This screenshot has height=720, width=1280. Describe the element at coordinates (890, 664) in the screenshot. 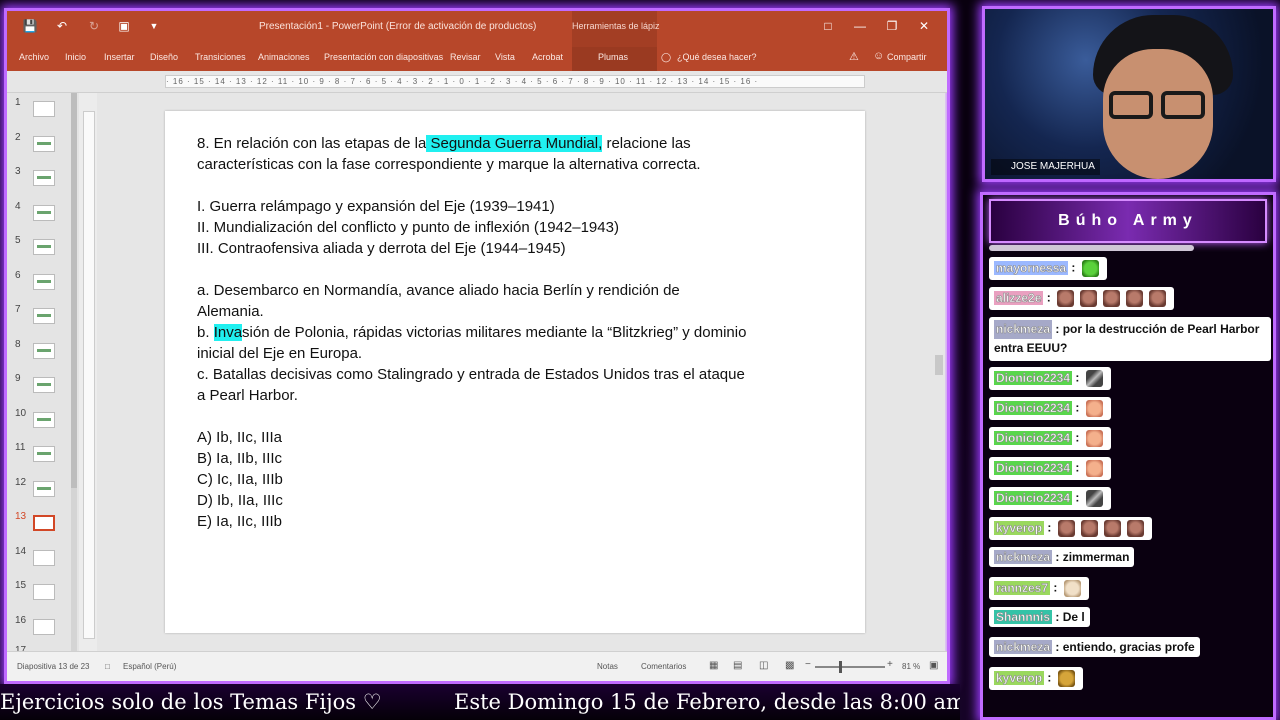

I see `zoom-in-icon: +` at that location.